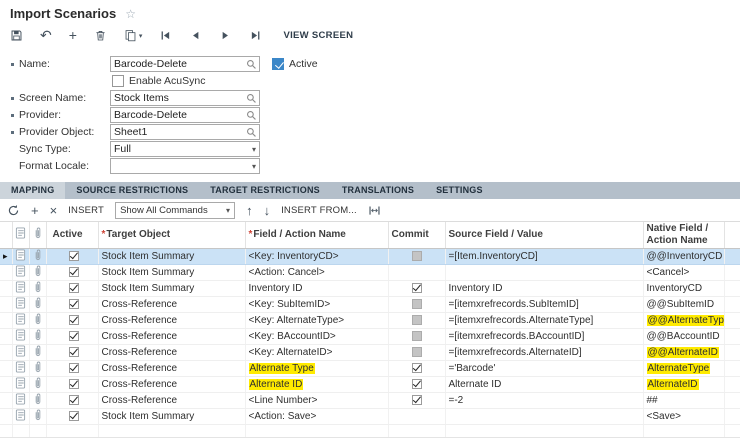  What do you see at coordinates (544, 400) in the screenshot?
I see `cell-source-field-value: =-2` at bounding box center [544, 400].